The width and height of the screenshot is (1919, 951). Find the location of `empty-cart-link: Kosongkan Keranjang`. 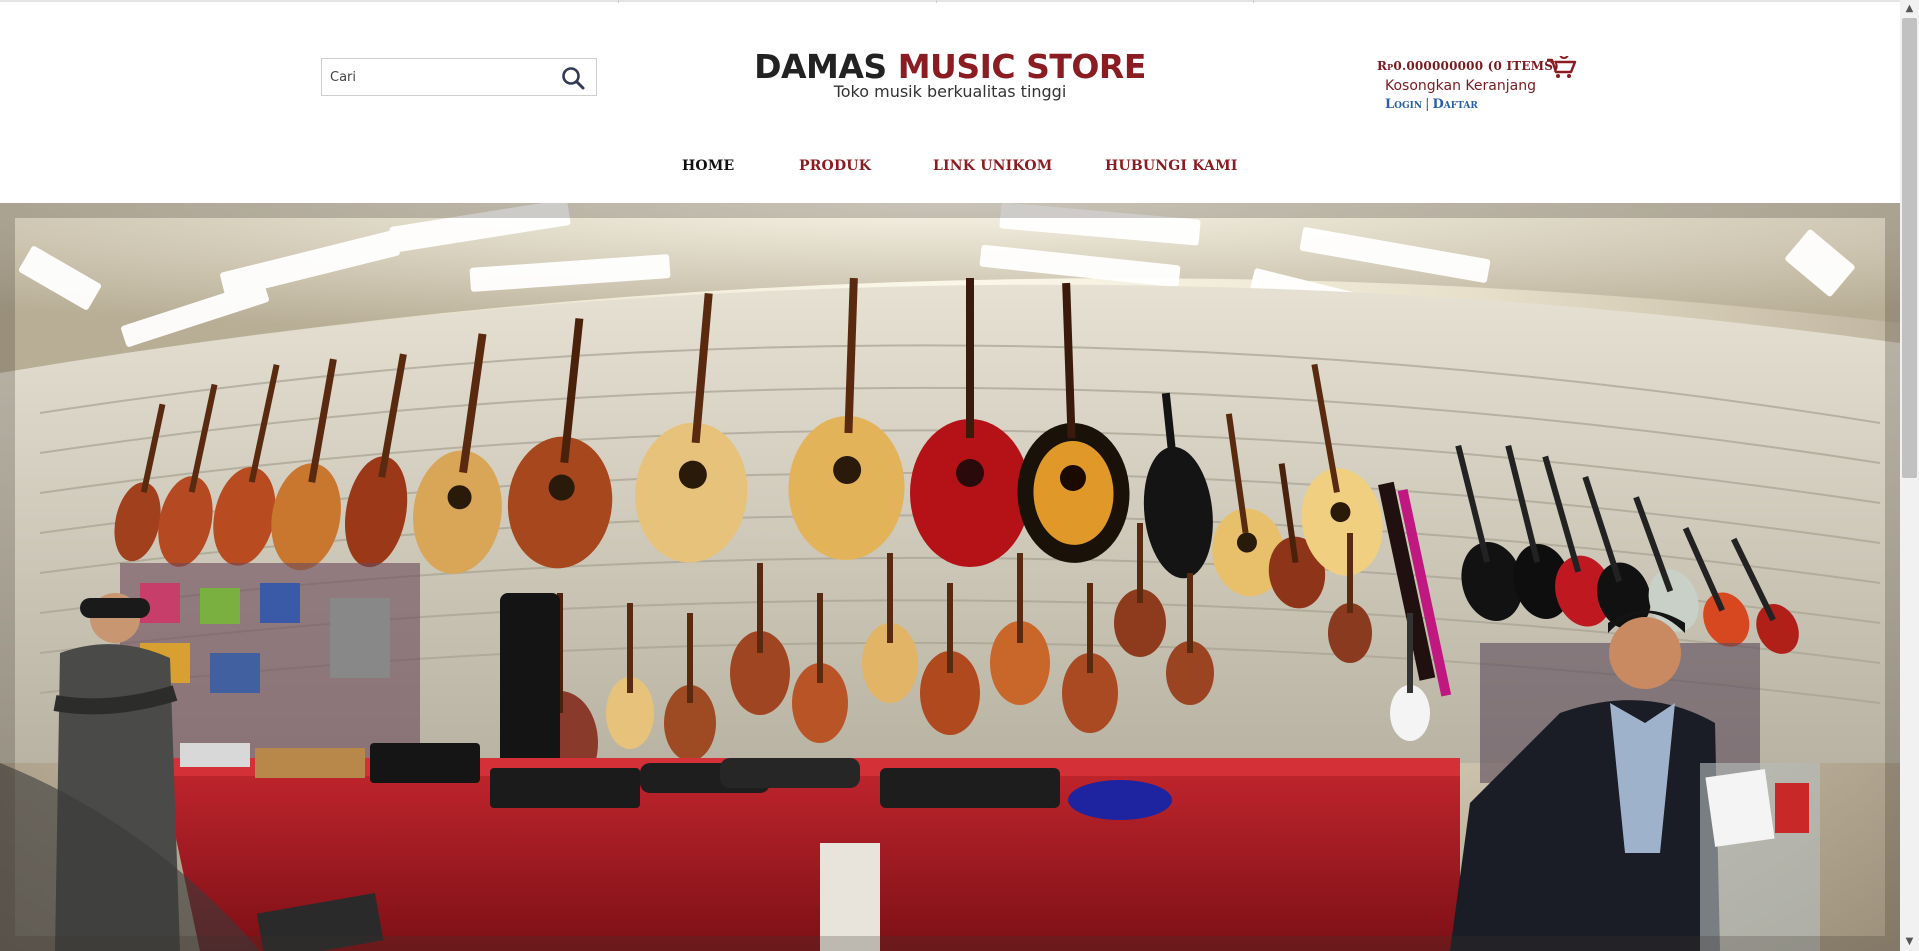

empty-cart-link: Kosongkan Keranjang is located at coordinates (1460, 86).